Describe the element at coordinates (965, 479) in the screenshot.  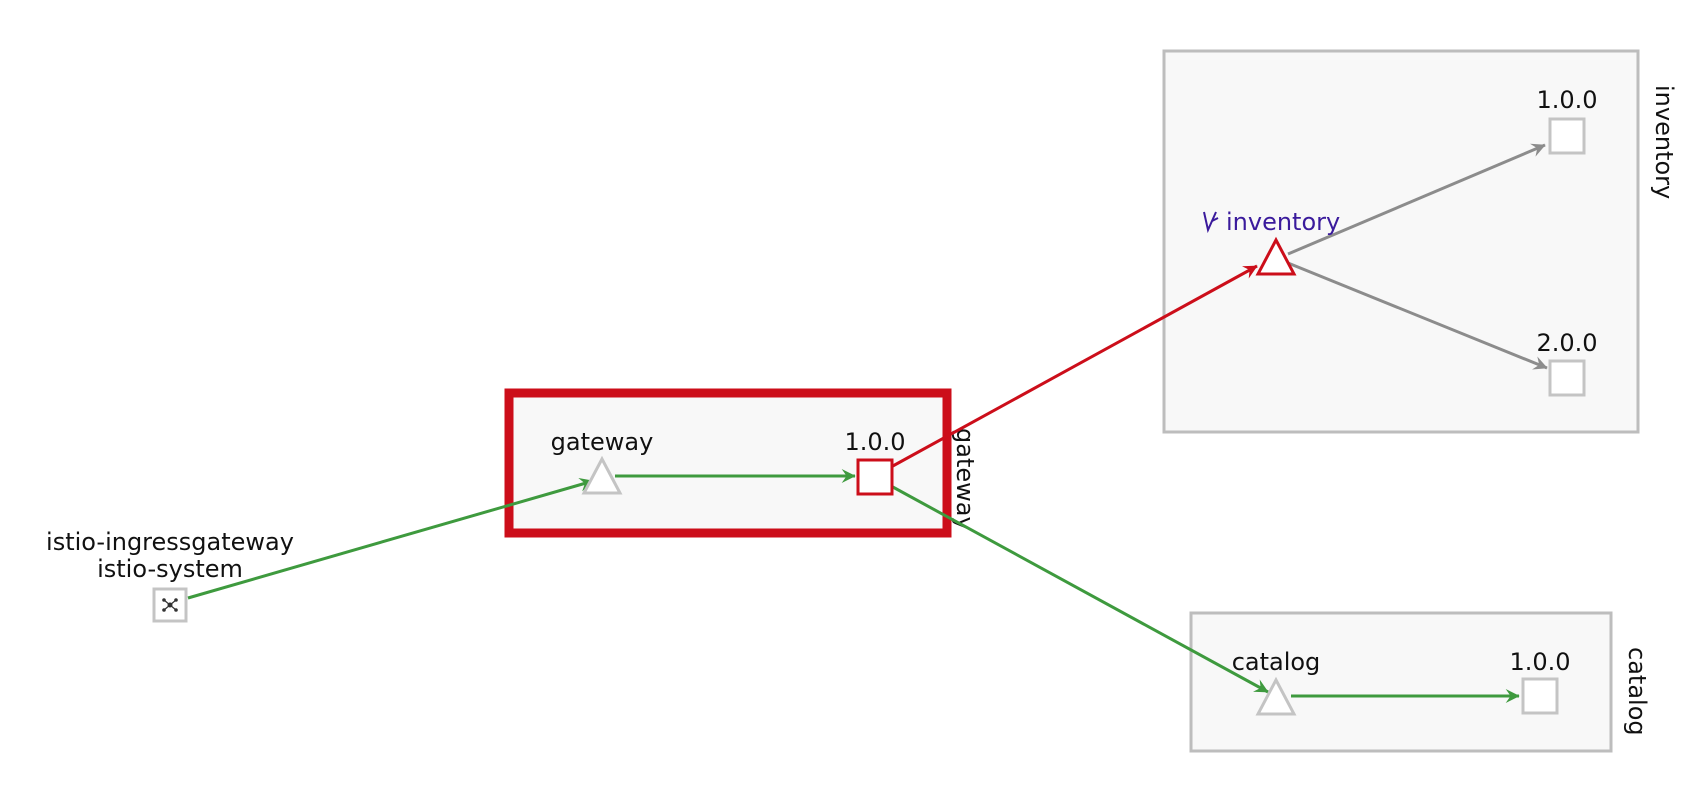
I see `gateway-box-label: gateway` at that location.